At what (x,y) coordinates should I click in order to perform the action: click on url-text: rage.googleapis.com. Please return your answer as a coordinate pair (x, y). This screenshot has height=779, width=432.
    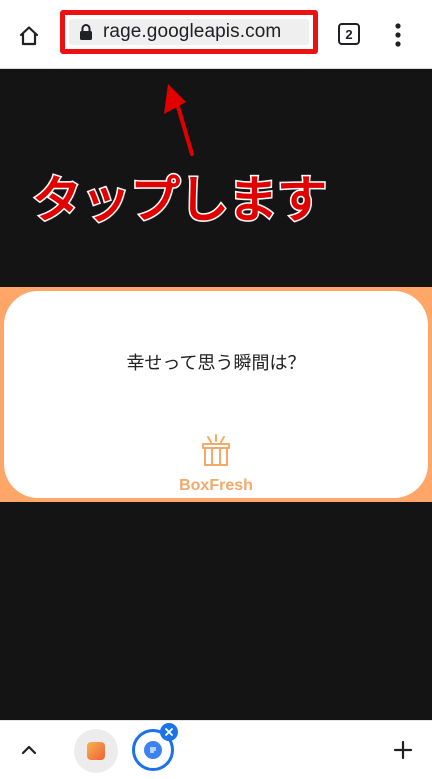
    Looking at the image, I should click on (192, 31).